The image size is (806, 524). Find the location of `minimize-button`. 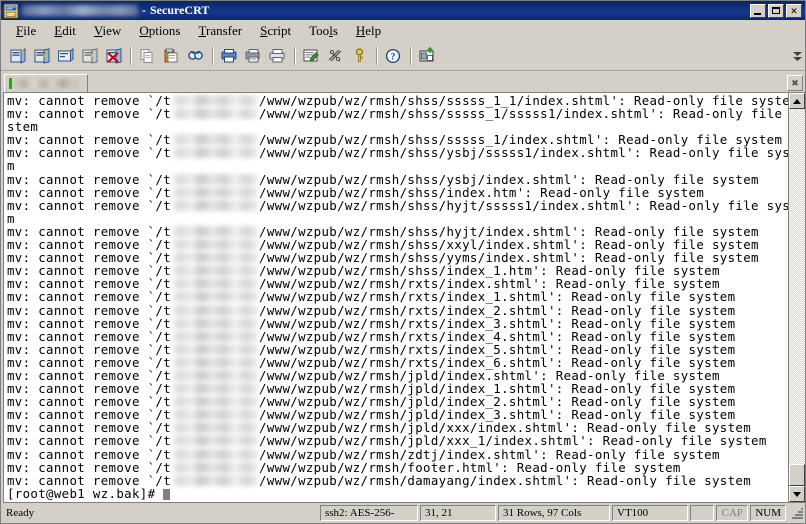

minimize-button is located at coordinates (758, 10).